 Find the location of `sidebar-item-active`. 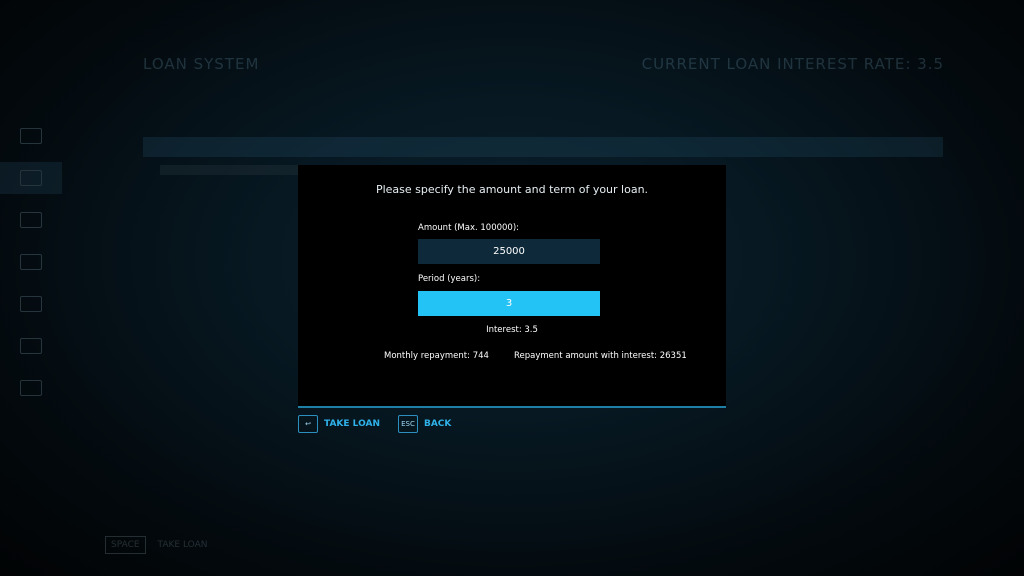

sidebar-item-active is located at coordinates (31, 178).